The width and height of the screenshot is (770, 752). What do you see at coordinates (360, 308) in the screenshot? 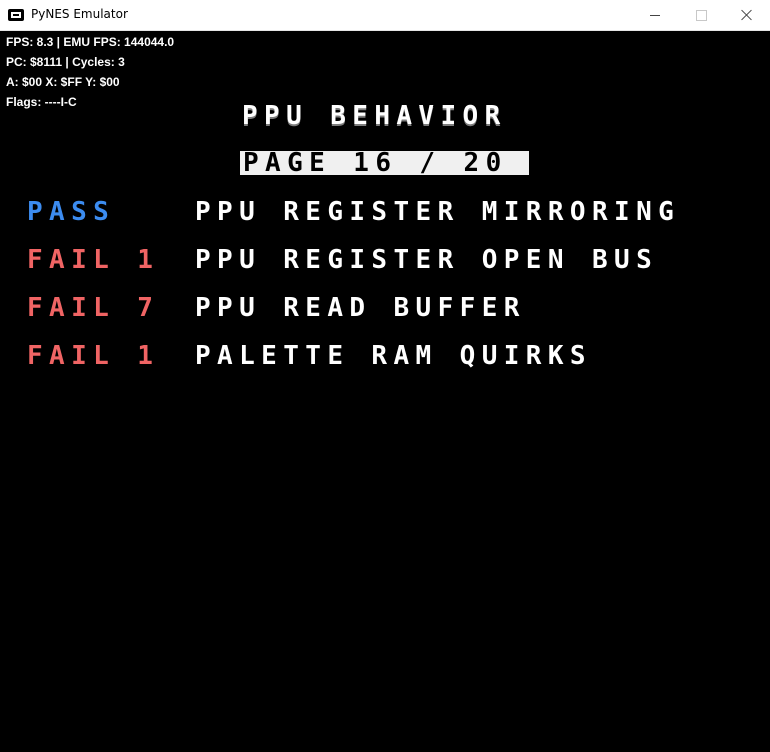
I see `test-name: PPU READ BUFFER` at bounding box center [360, 308].